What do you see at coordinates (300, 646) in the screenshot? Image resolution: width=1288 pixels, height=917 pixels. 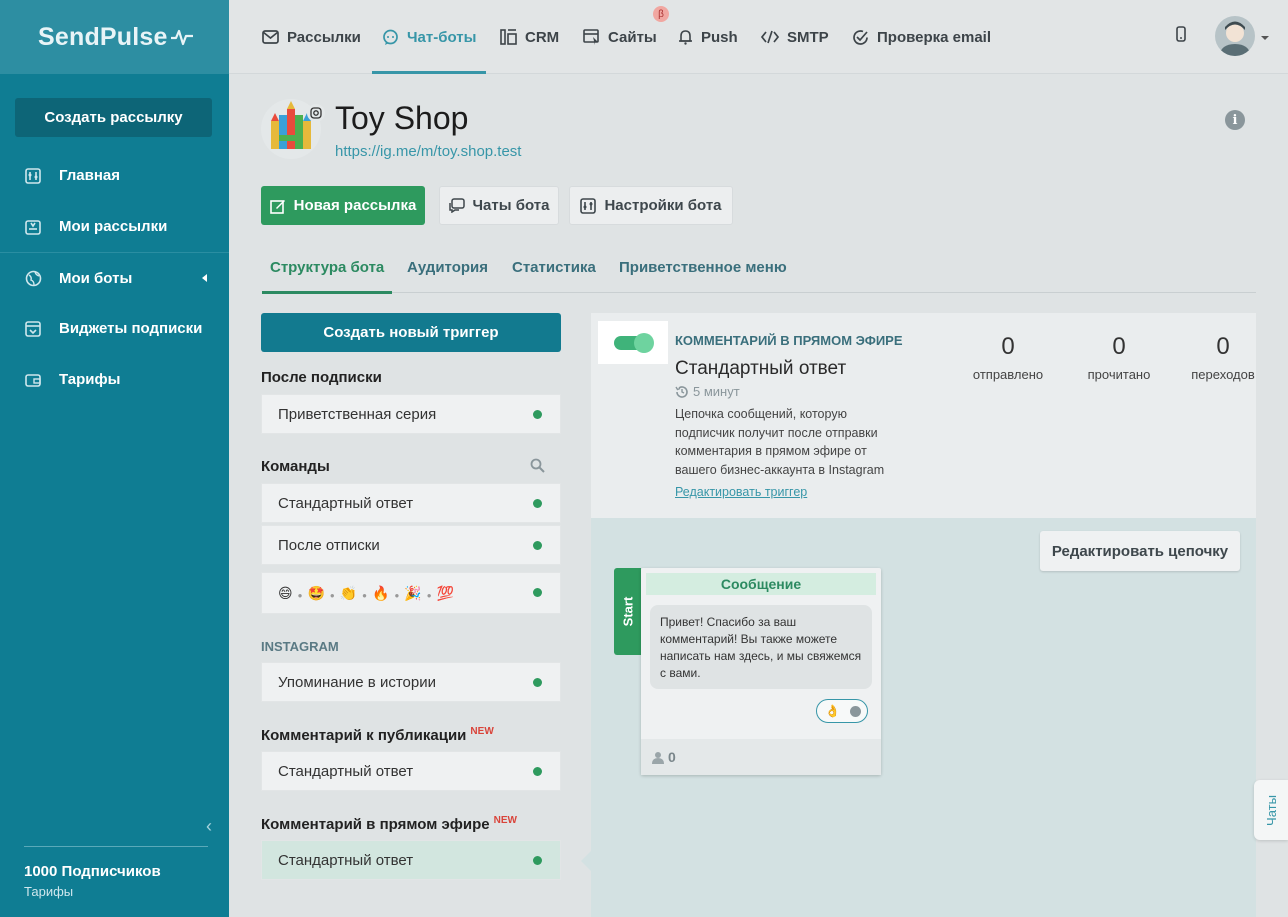 I see `section-instagram: INSTAGRAM` at bounding box center [300, 646].